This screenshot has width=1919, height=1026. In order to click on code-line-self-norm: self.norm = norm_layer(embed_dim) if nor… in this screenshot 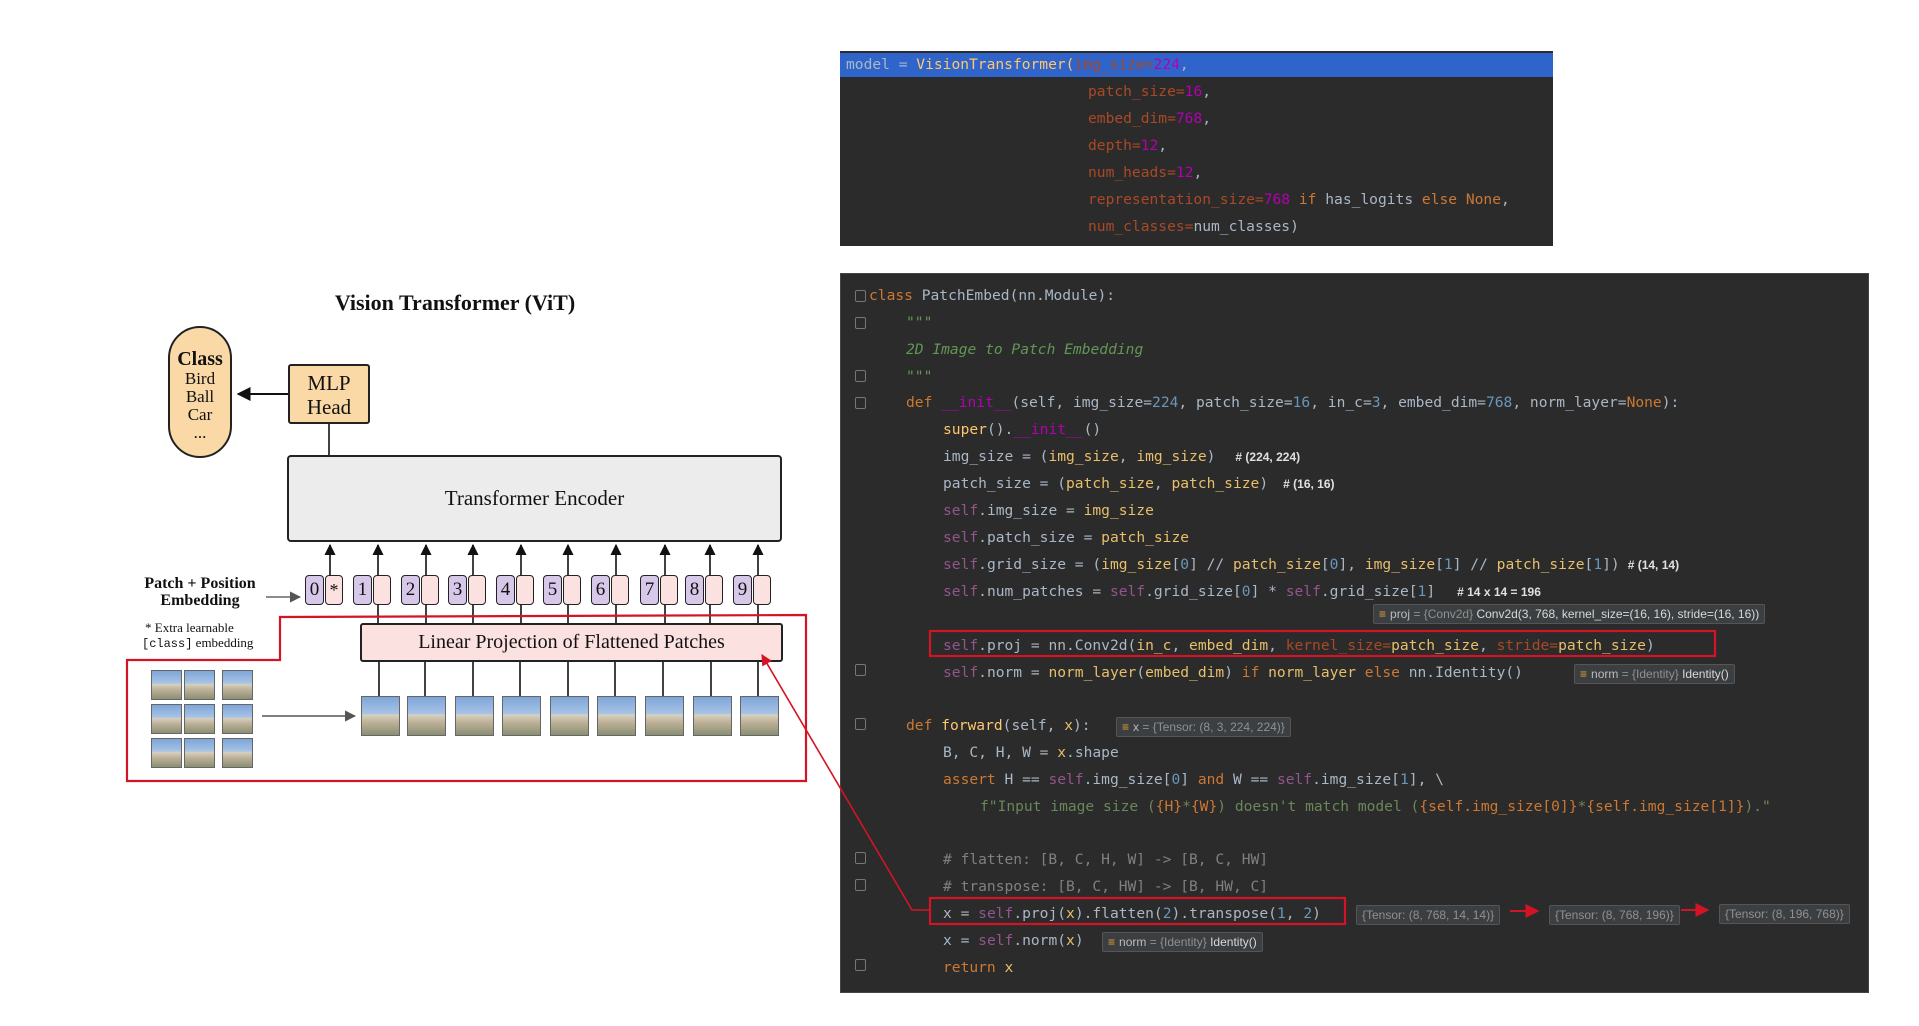, I will do `click(1233, 673)`.